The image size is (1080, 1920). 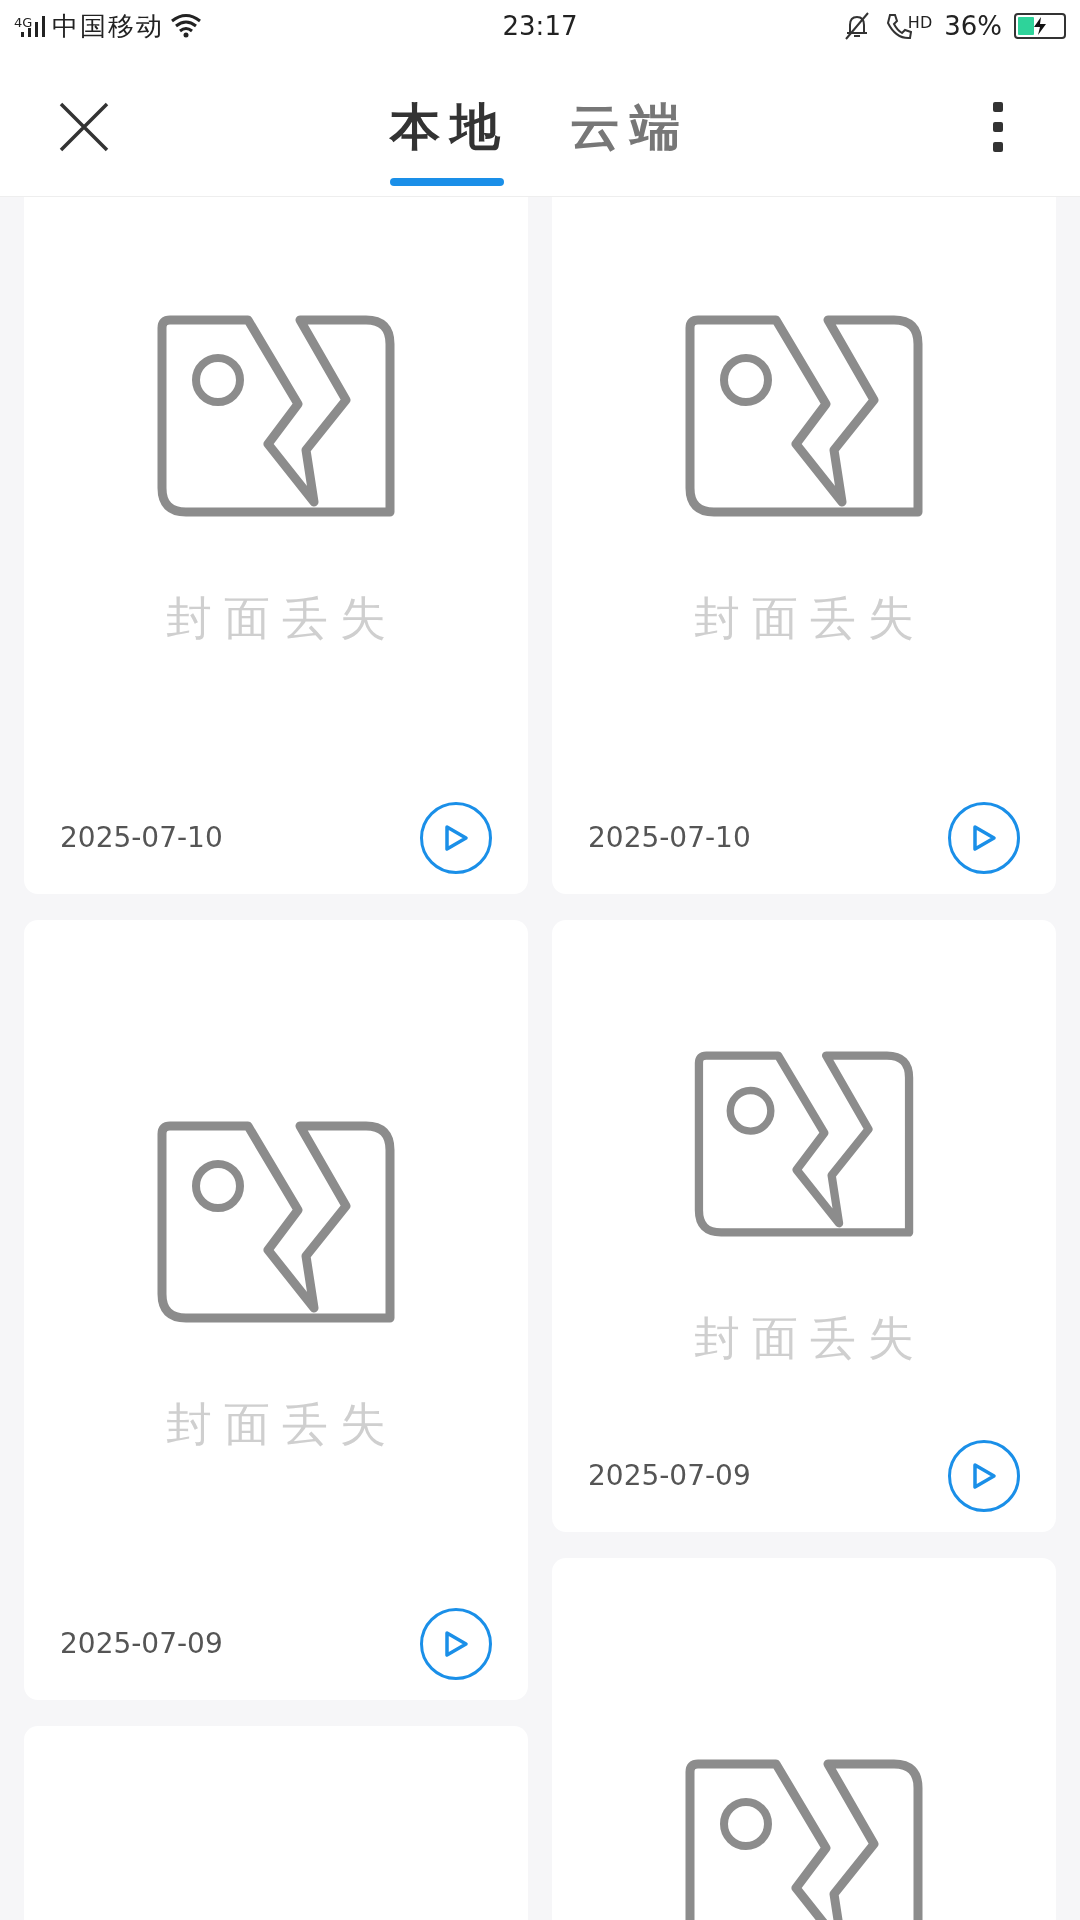 What do you see at coordinates (450, 127) in the screenshot?
I see `tab: 本地` at bounding box center [450, 127].